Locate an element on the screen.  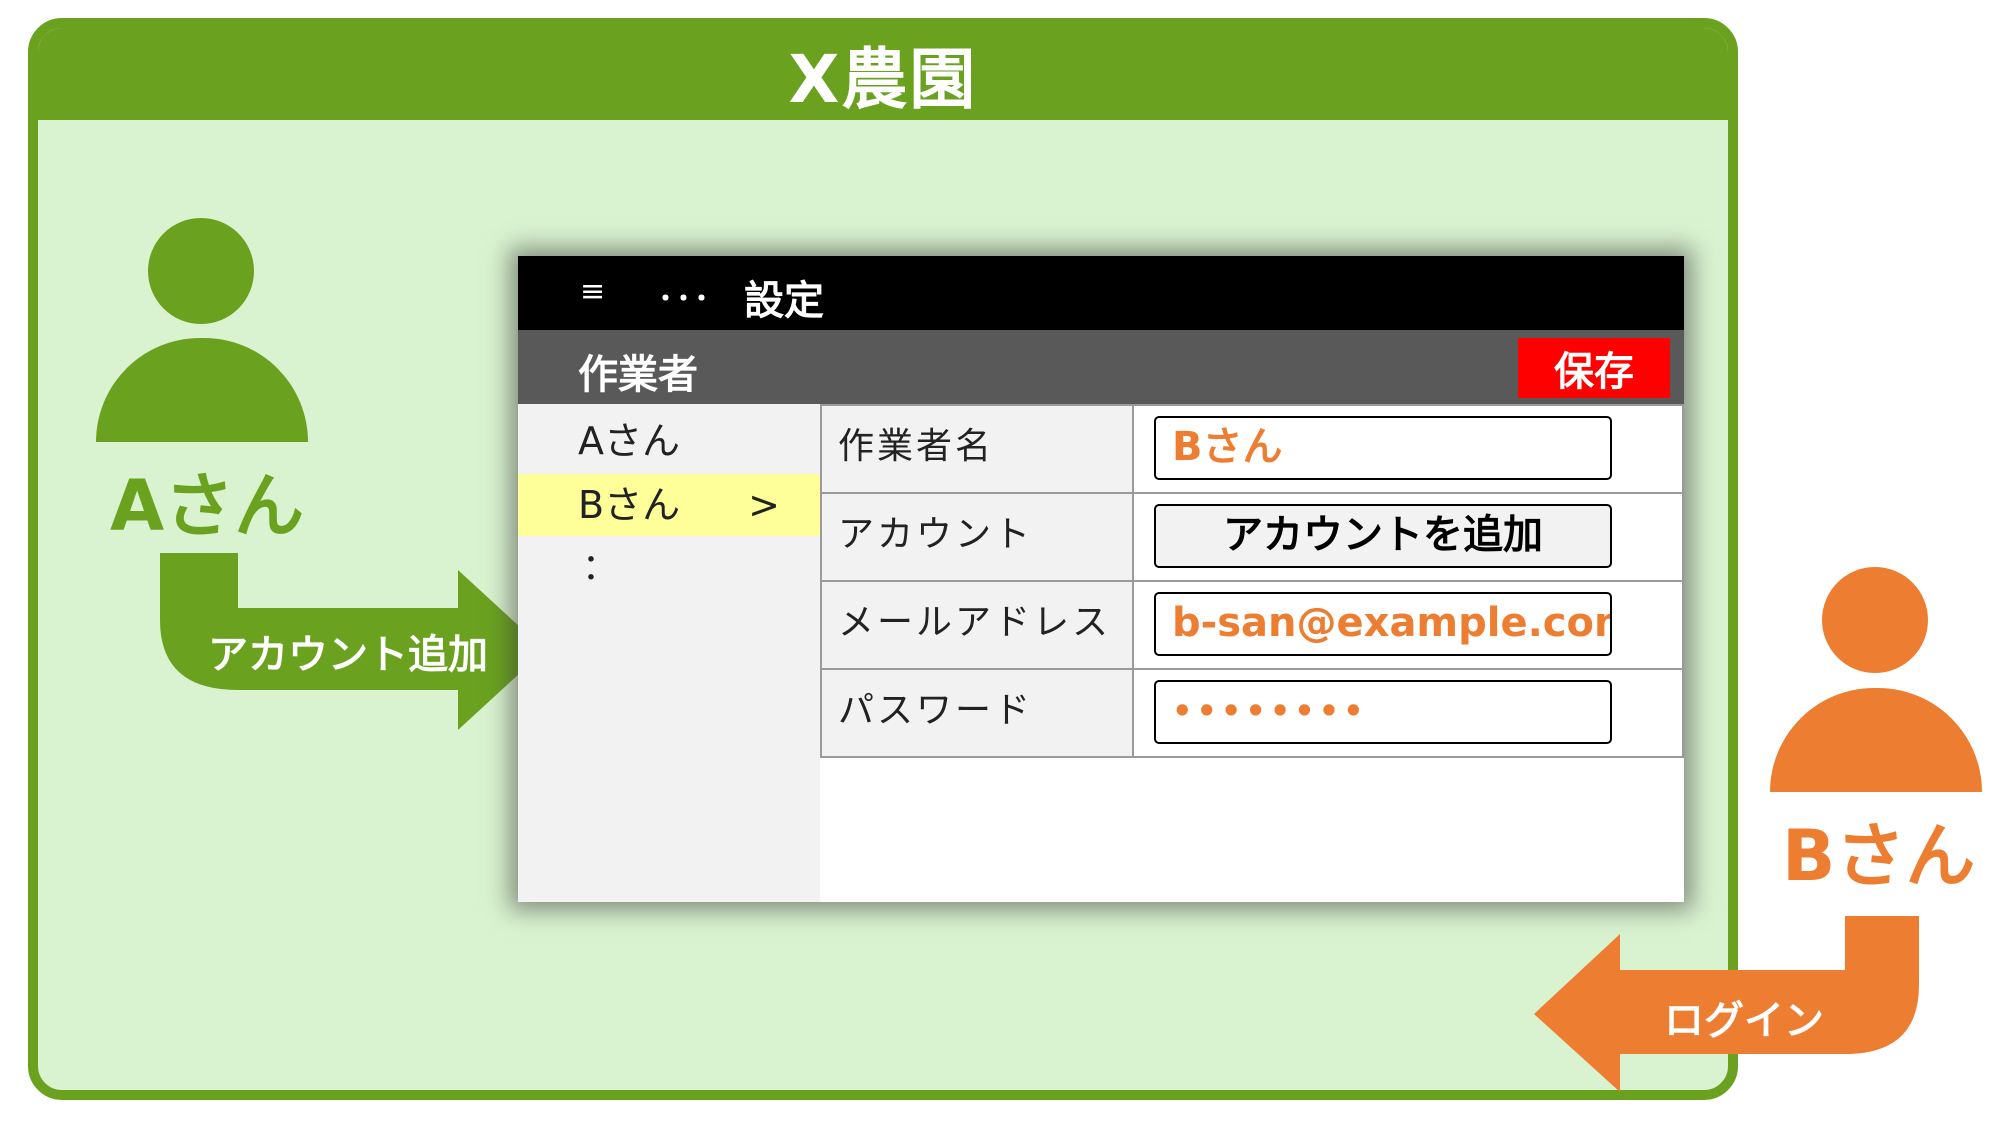
app-topbar: ≡ ･･･ 設定 is located at coordinates (1101, 293).